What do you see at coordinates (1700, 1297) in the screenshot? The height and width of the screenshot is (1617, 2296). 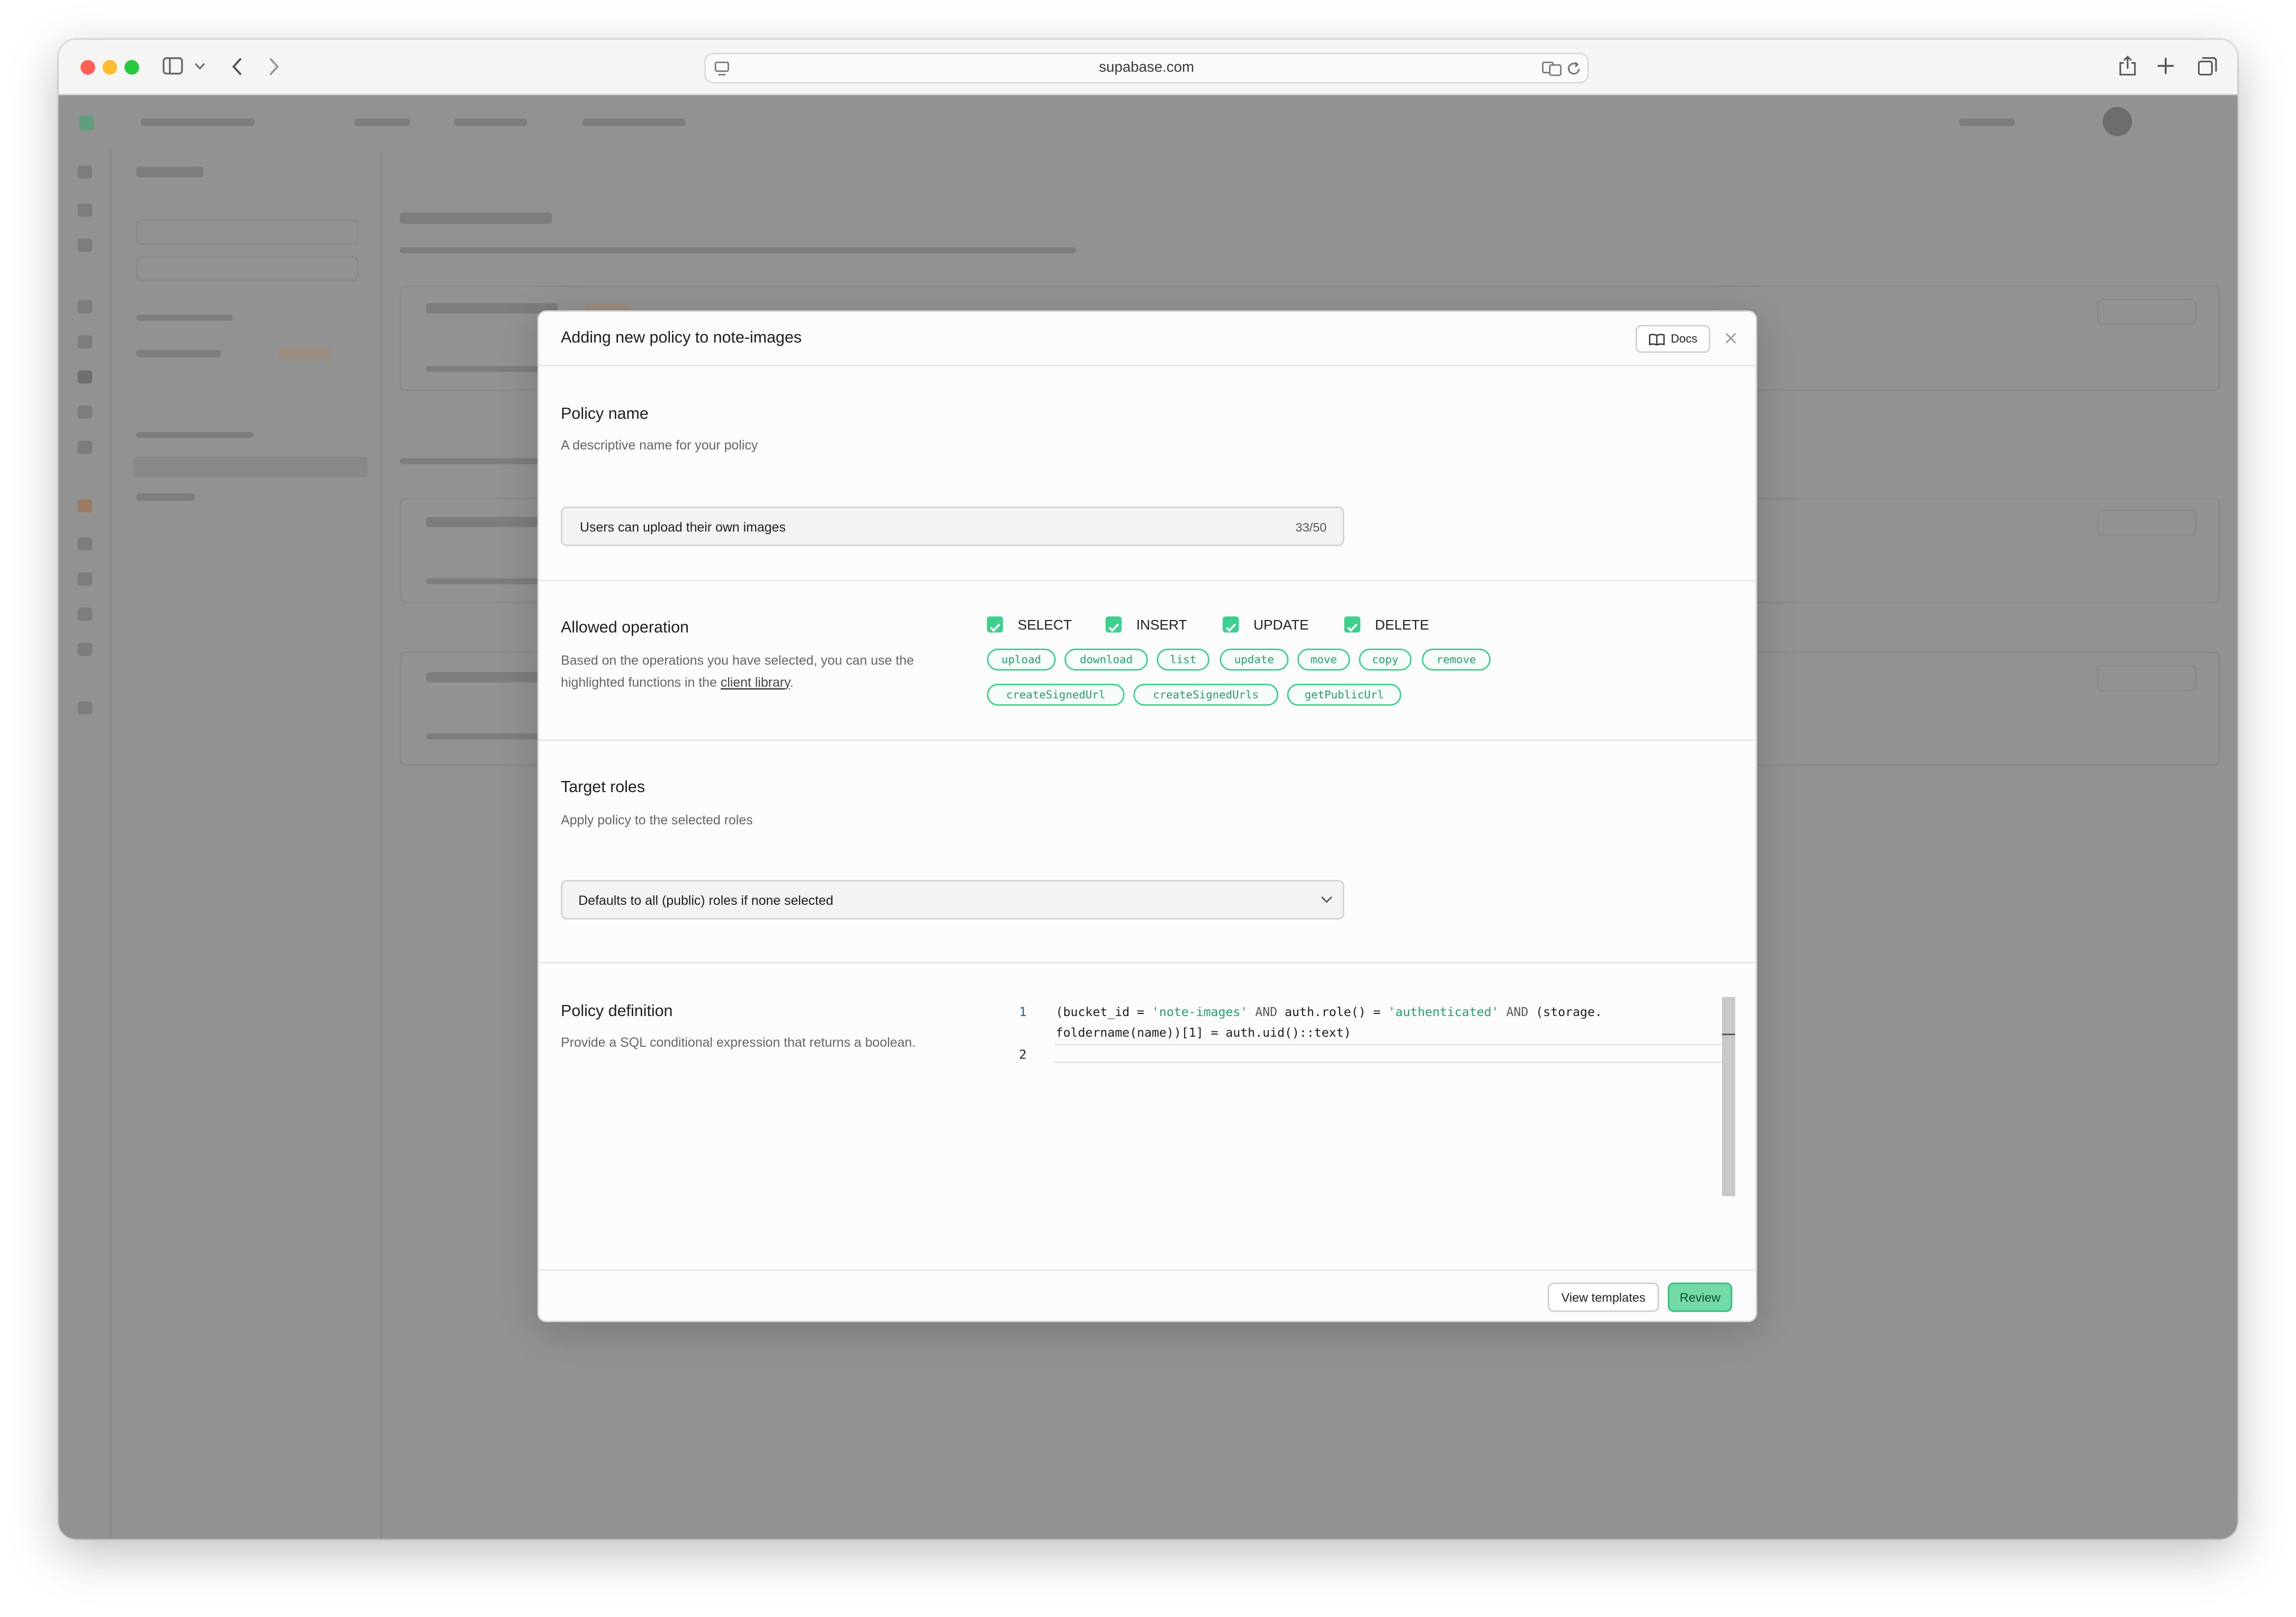 I see `review-button: Review` at bounding box center [1700, 1297].